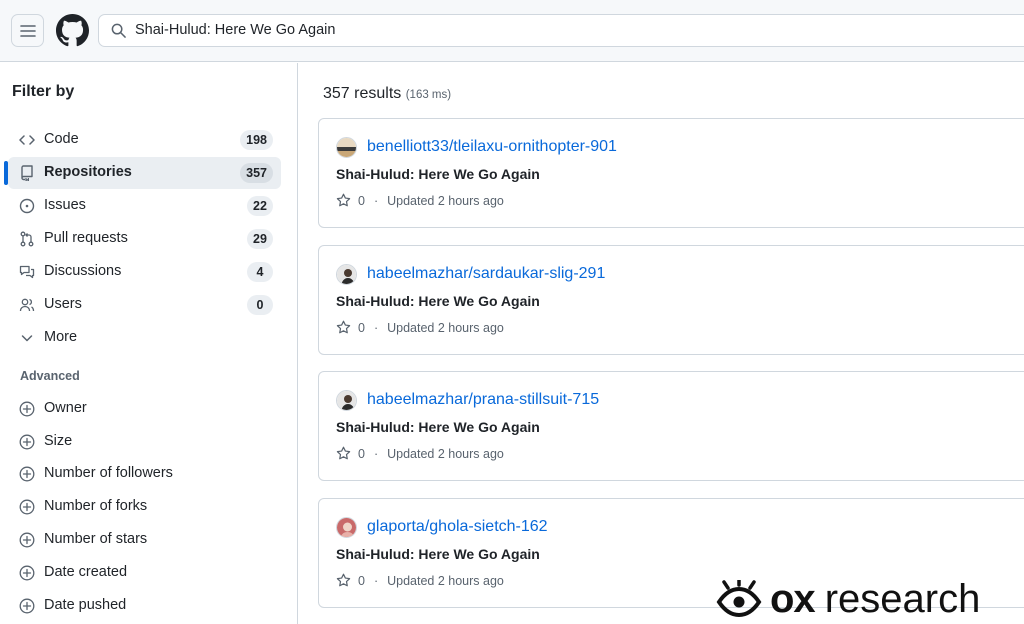  Describe the element at coordinates (61, 139) in the screenshot. I see `sidebar-item-label: Code` at that location.